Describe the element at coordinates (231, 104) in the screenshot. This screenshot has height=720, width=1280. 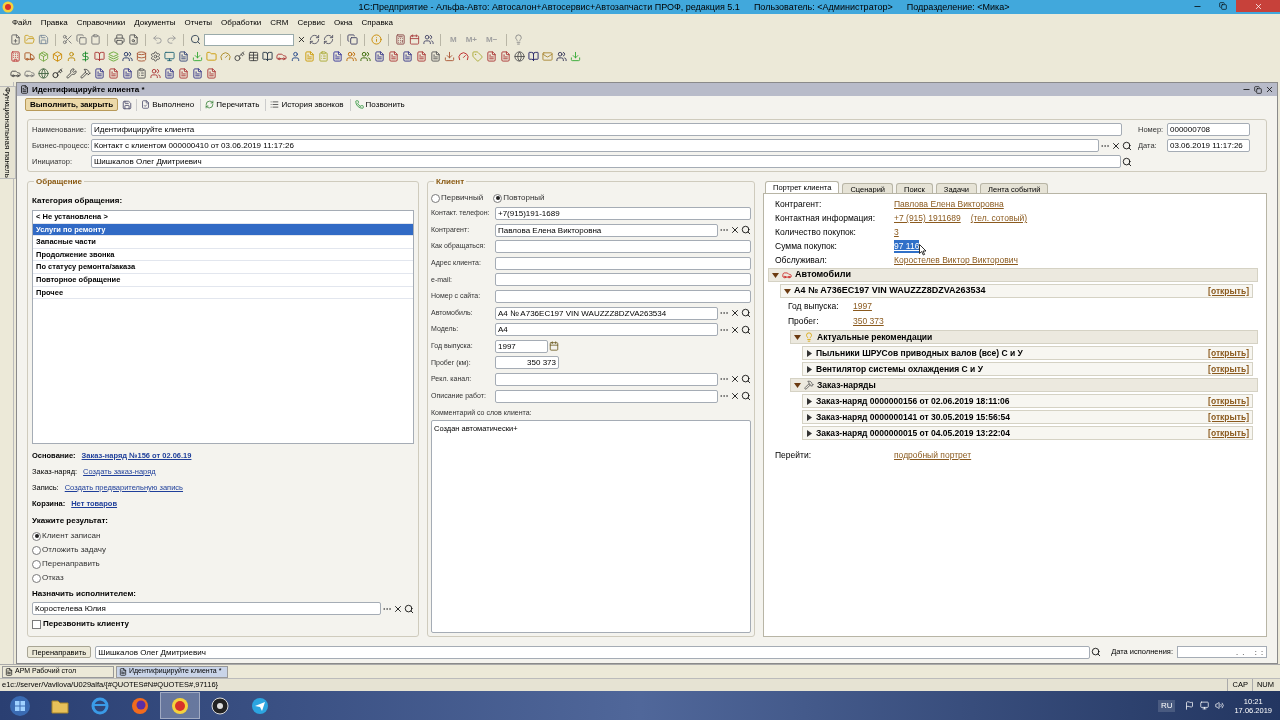
I see `toolbar-button: Перечитать` at that location.